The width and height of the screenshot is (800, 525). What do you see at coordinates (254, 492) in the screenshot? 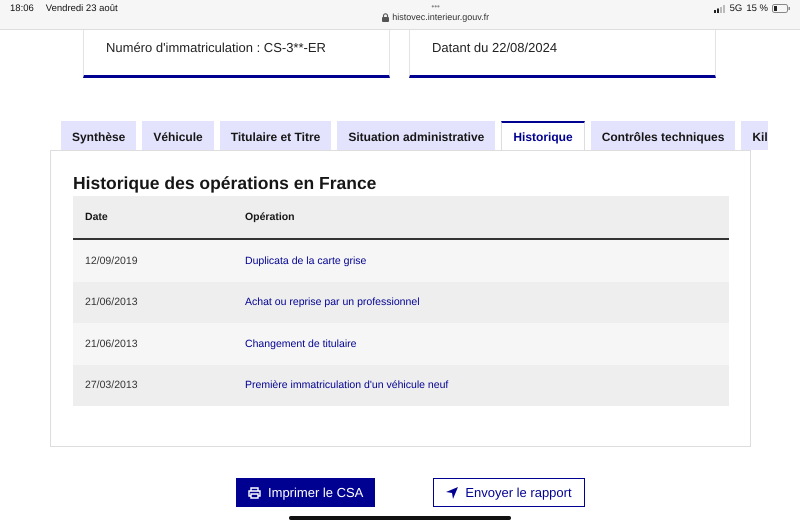
I see `printer-icon` at bounding box center [254, 492].